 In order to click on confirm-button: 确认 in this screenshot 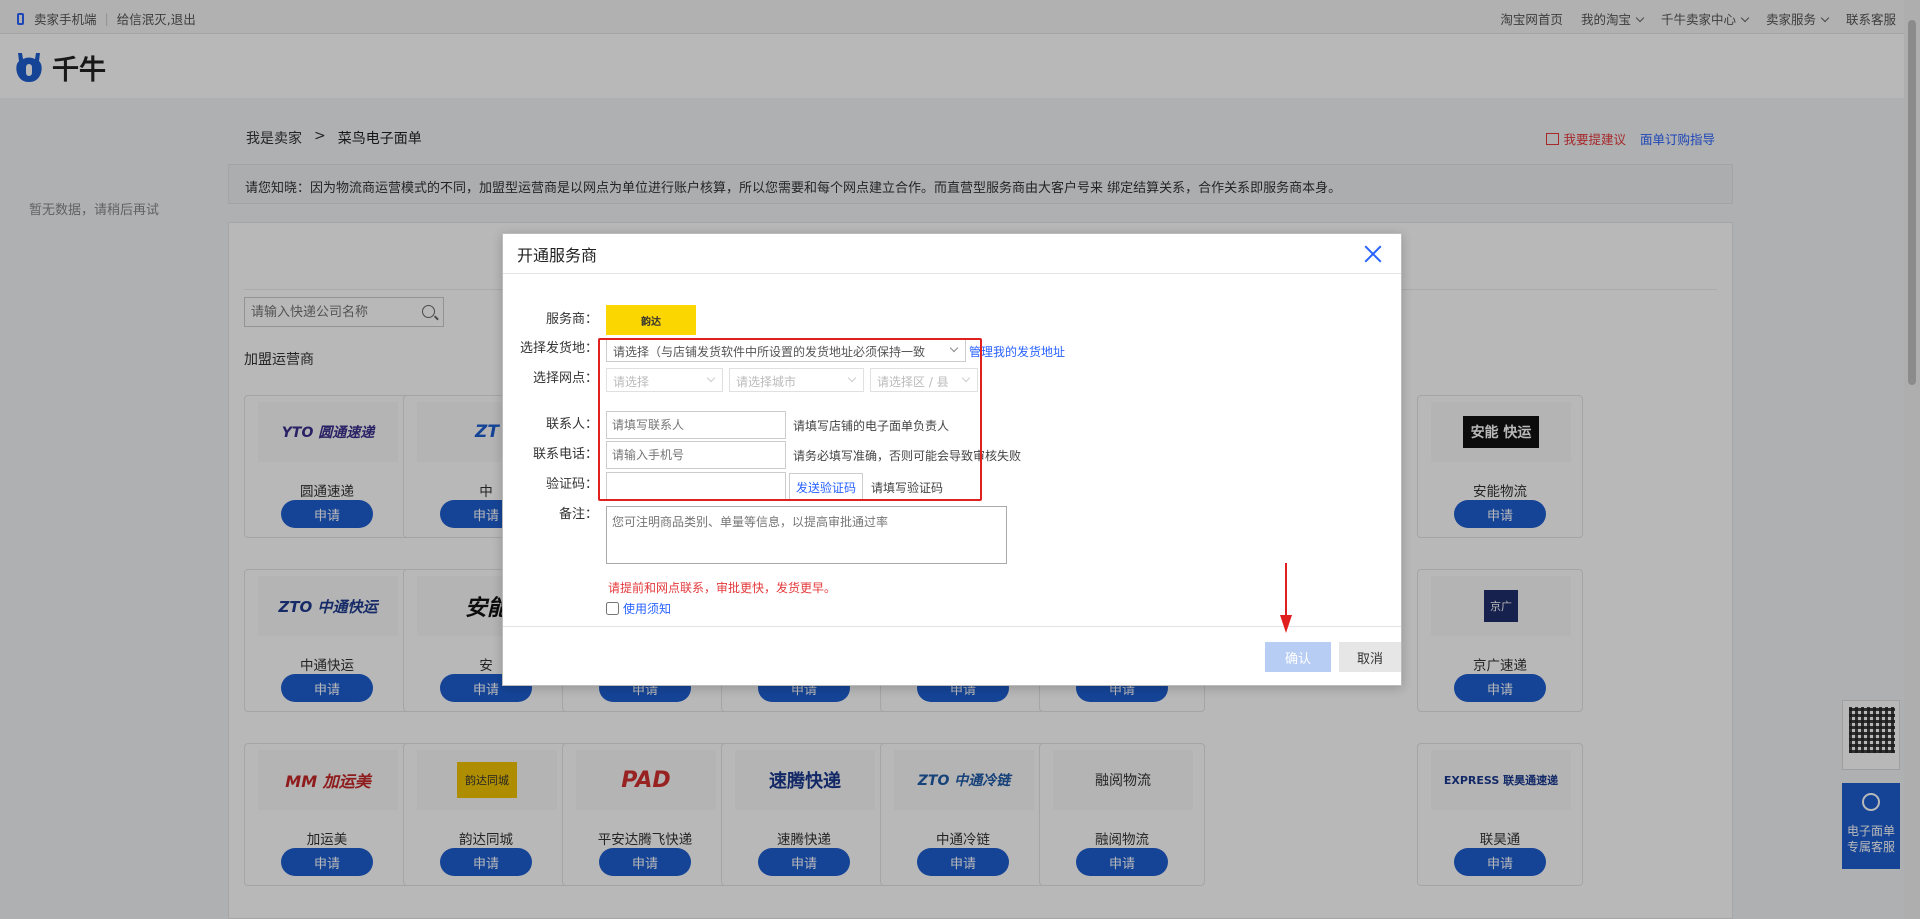, I will do `click(1298, 657)`.